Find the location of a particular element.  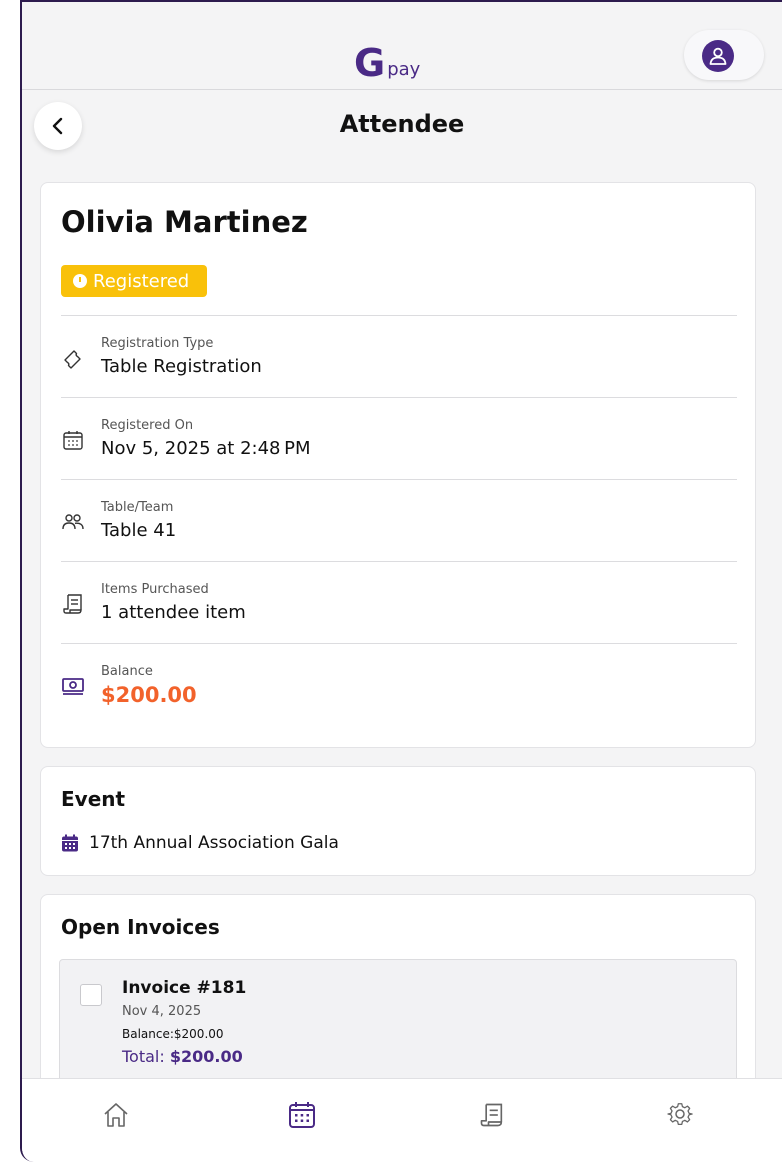

money-icon is located at coordinates (73, 686).